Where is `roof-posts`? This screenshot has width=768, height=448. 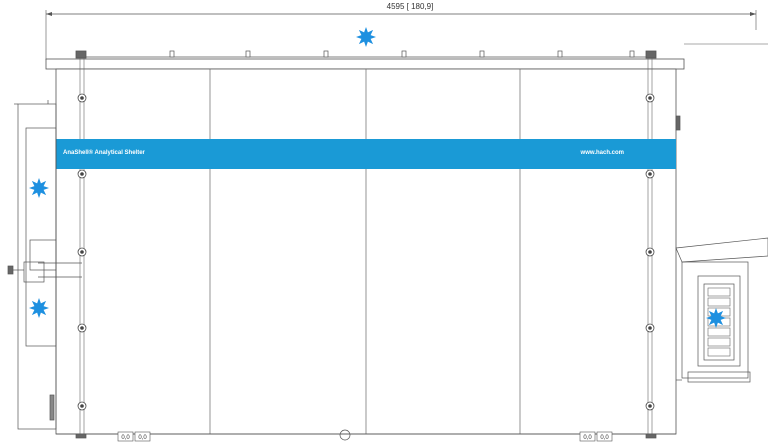 roof-posts is located at coordinates (402, 54).